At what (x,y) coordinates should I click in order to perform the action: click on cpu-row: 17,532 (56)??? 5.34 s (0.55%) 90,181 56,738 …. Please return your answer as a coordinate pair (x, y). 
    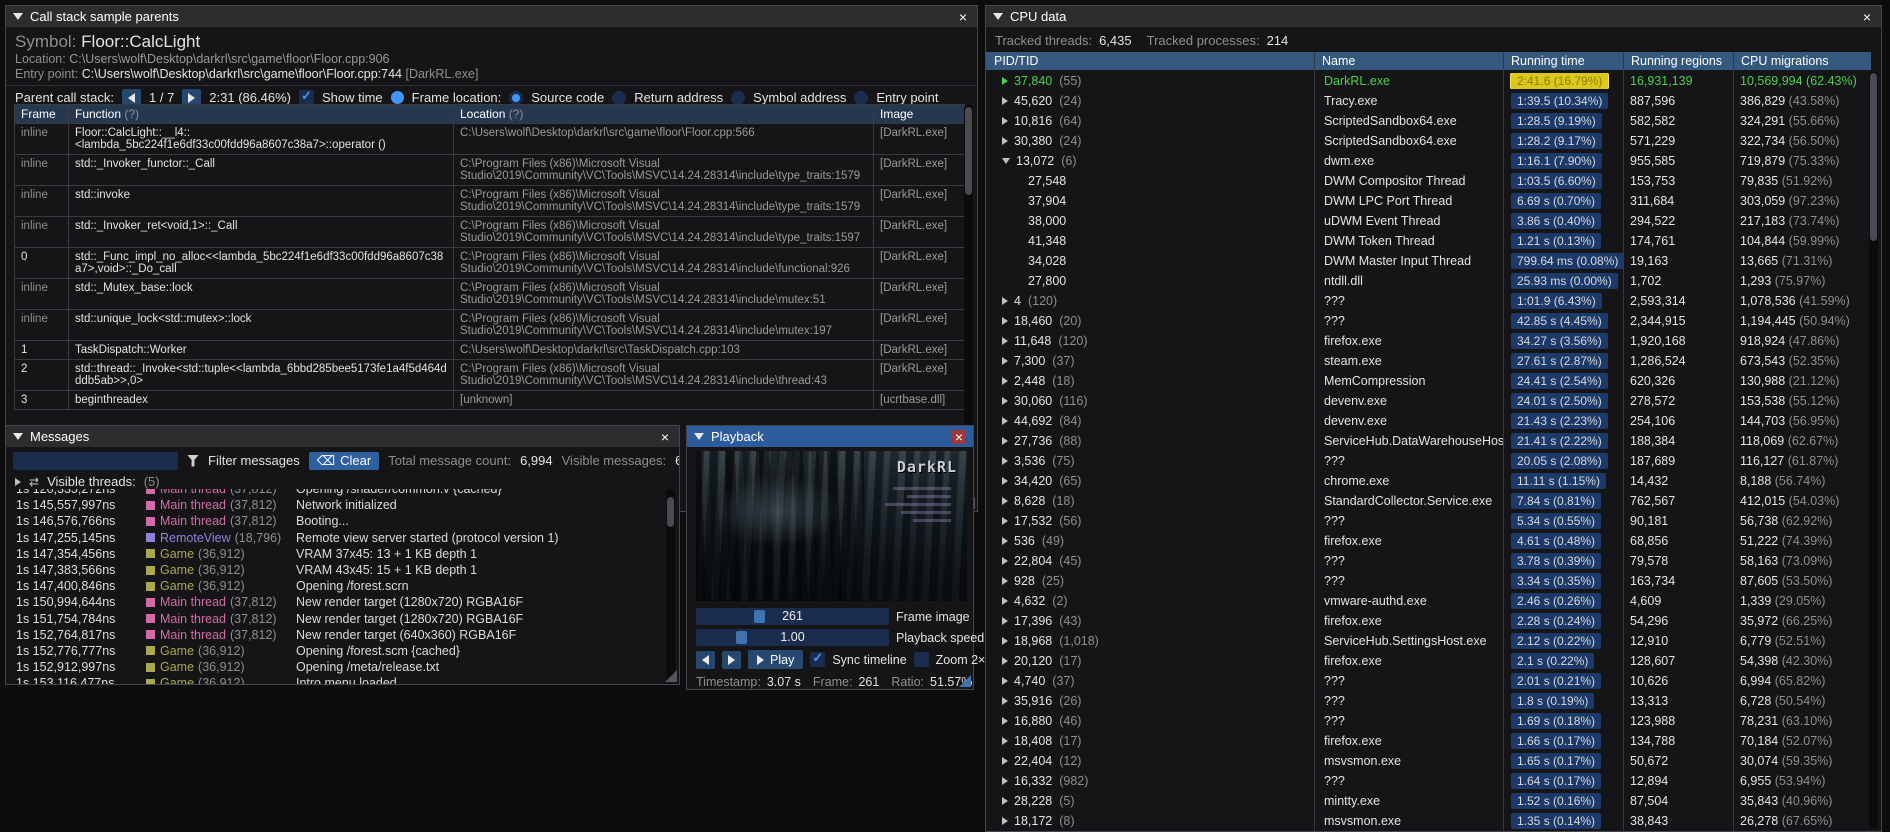
    Looking at the image, I should click on (1428, 521).